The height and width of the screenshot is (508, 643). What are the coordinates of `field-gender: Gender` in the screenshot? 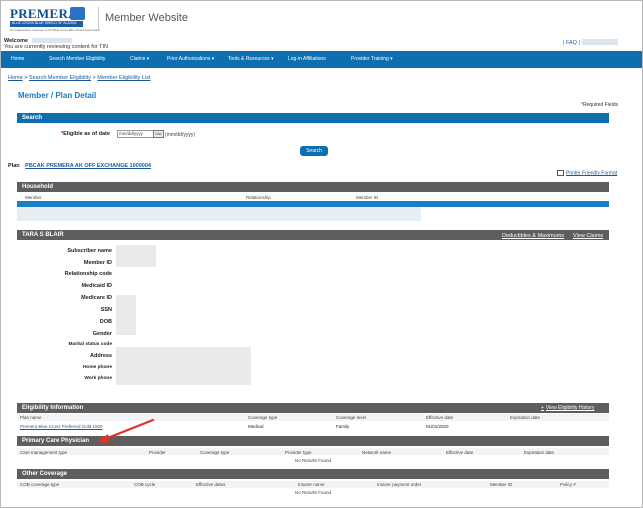 It's located at (102, 334).